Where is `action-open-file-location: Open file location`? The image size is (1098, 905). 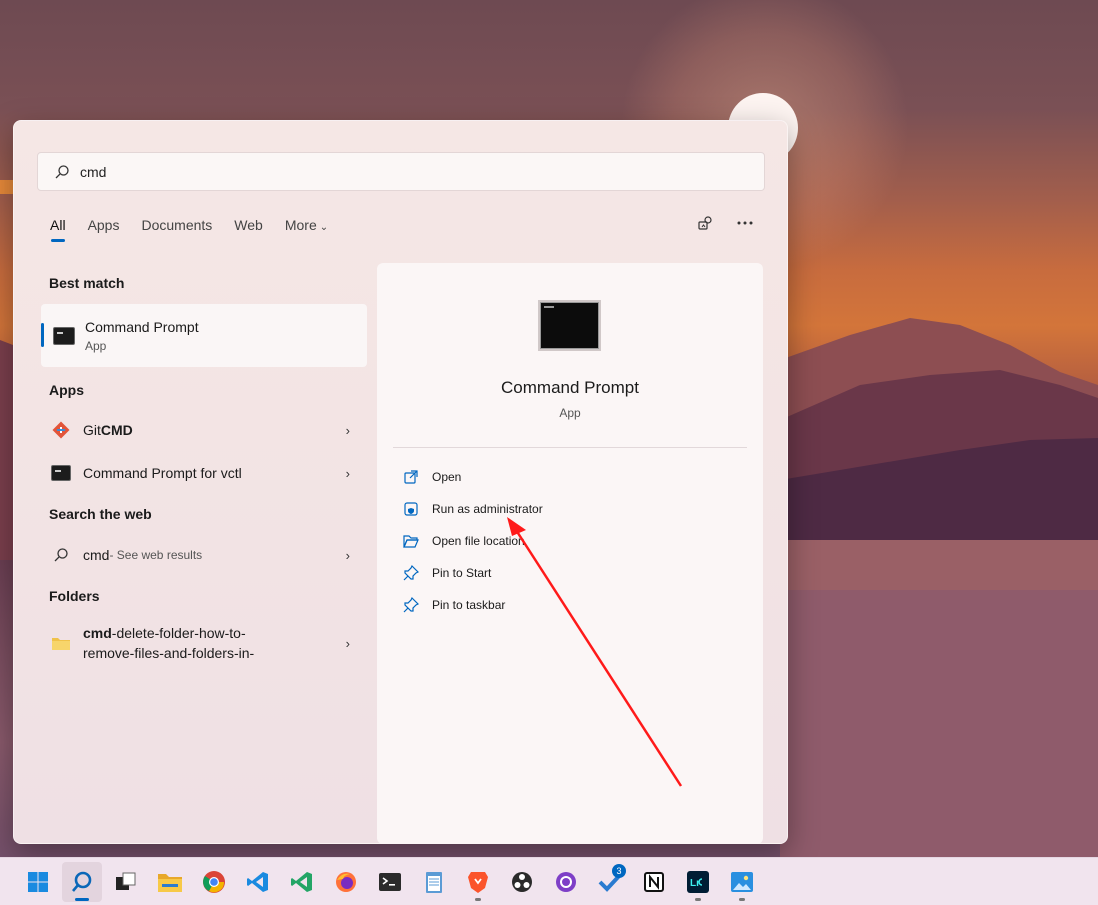 action-open-file-location: Open file location is located at coordinates (464, 541).